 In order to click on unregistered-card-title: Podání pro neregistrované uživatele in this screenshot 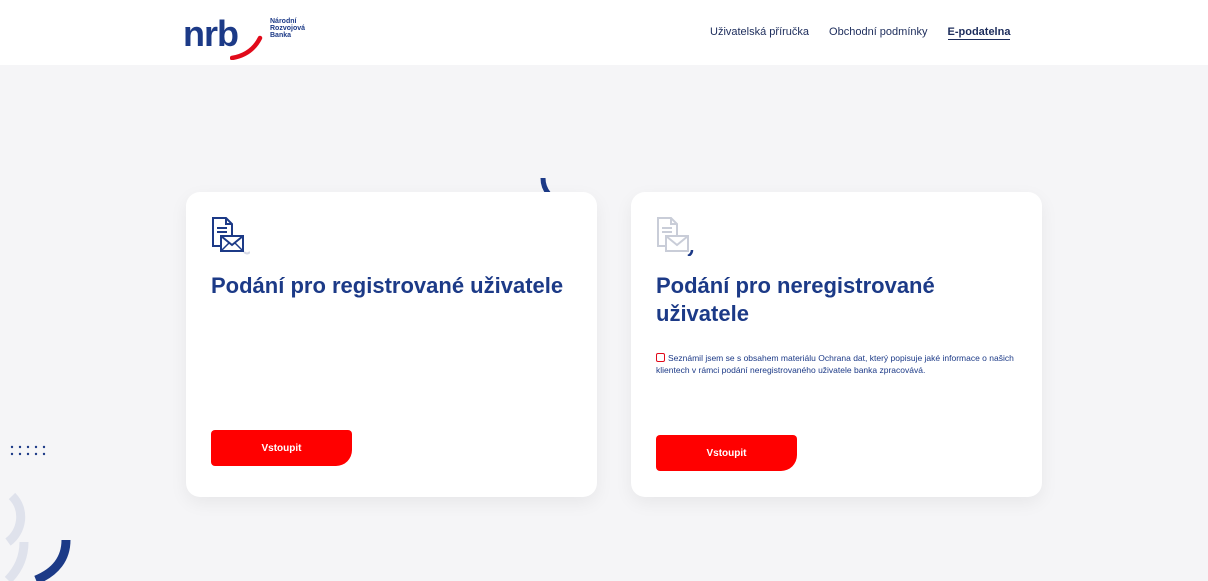, I will do `click(795, 299)`.